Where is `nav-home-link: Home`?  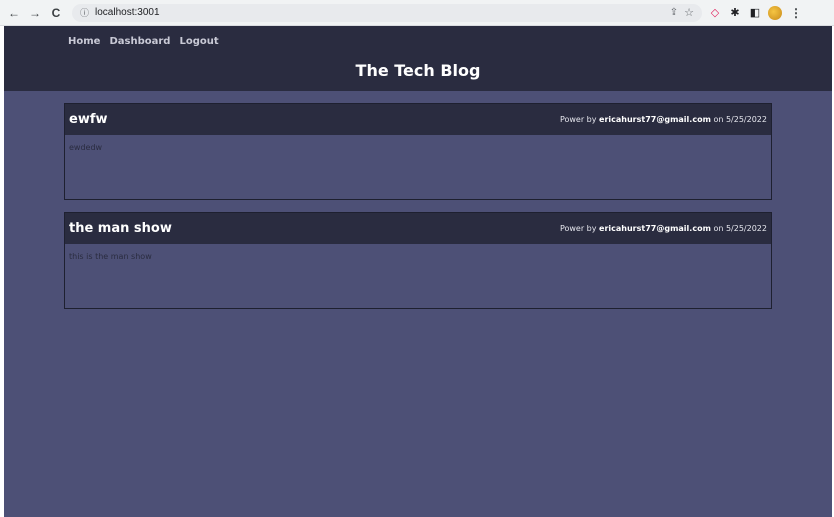
nav-home-link: Home is located at coordinates (84, 41).